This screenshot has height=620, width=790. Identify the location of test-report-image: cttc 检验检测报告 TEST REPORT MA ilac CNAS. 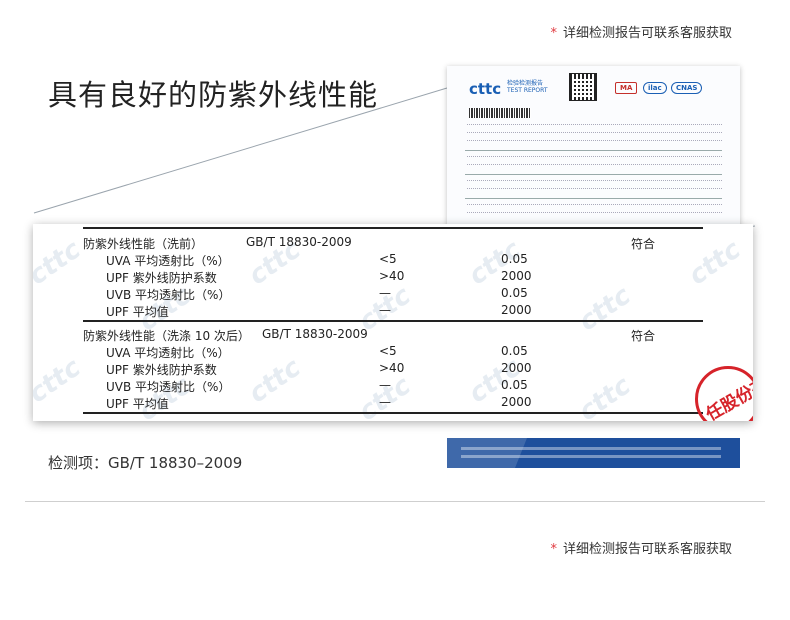
(593, 147).